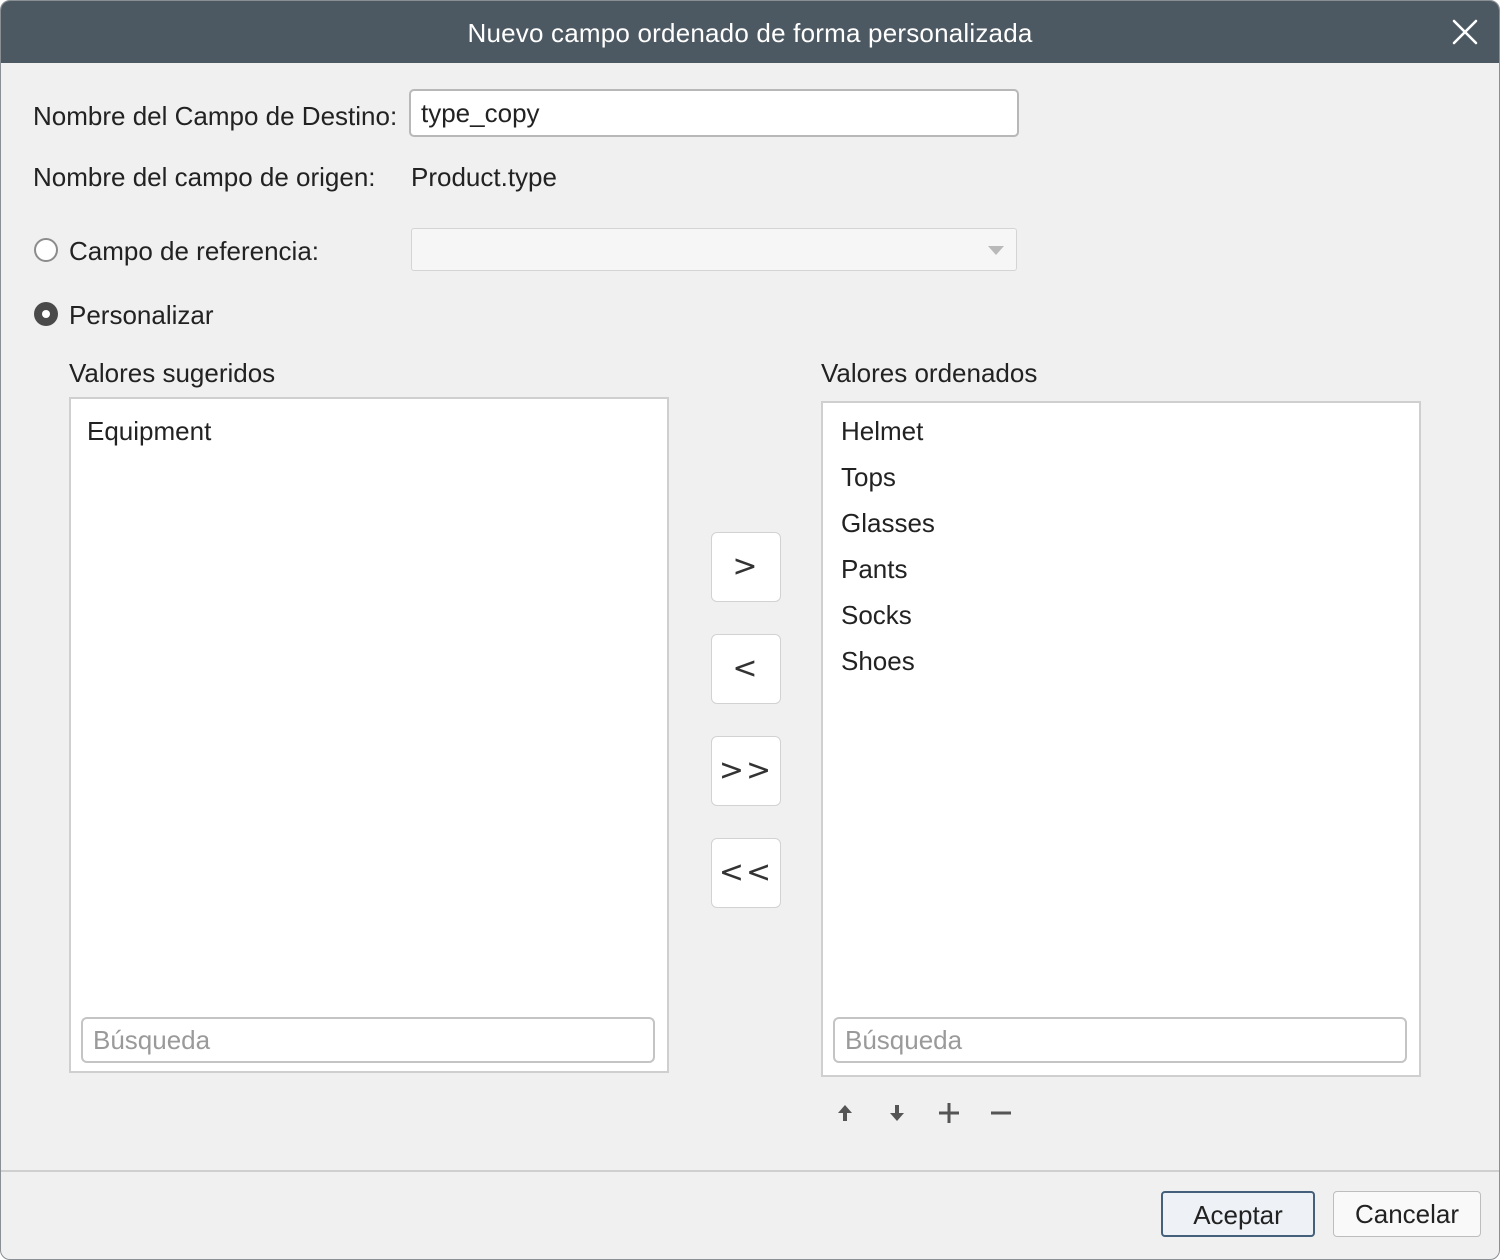 This screenshot has height=1260, width=1500. Describe the element at coordinates (874, 569) in the screenshot. I see `list-item: Pants` at that location.